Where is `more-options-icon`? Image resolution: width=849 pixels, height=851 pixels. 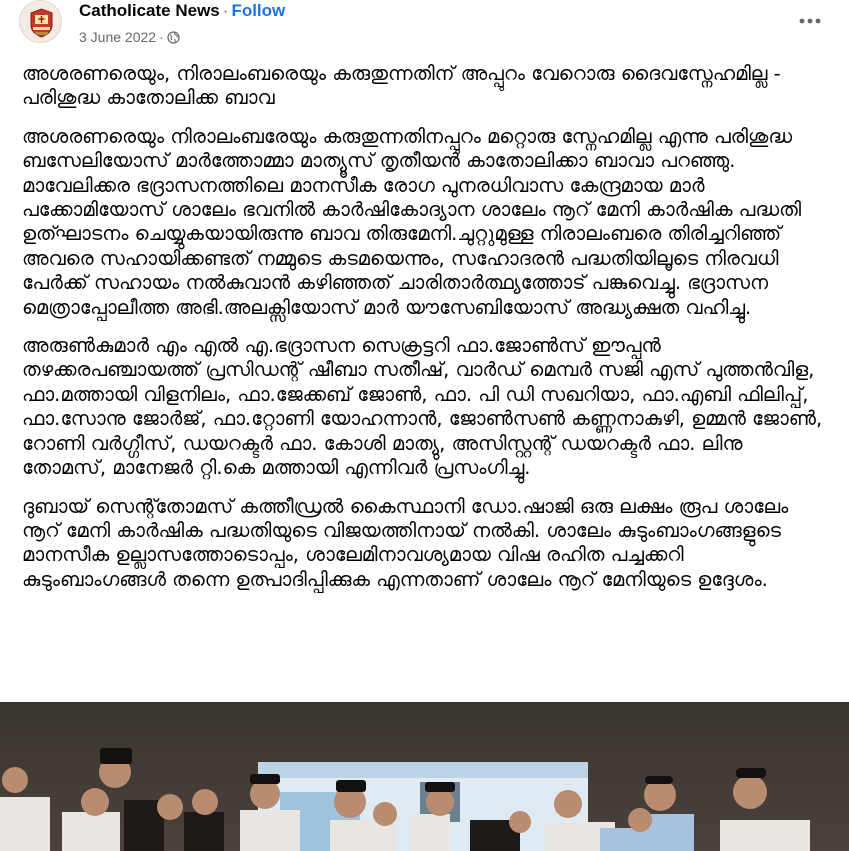
more-options-icon is located at coordinates (810, 21).